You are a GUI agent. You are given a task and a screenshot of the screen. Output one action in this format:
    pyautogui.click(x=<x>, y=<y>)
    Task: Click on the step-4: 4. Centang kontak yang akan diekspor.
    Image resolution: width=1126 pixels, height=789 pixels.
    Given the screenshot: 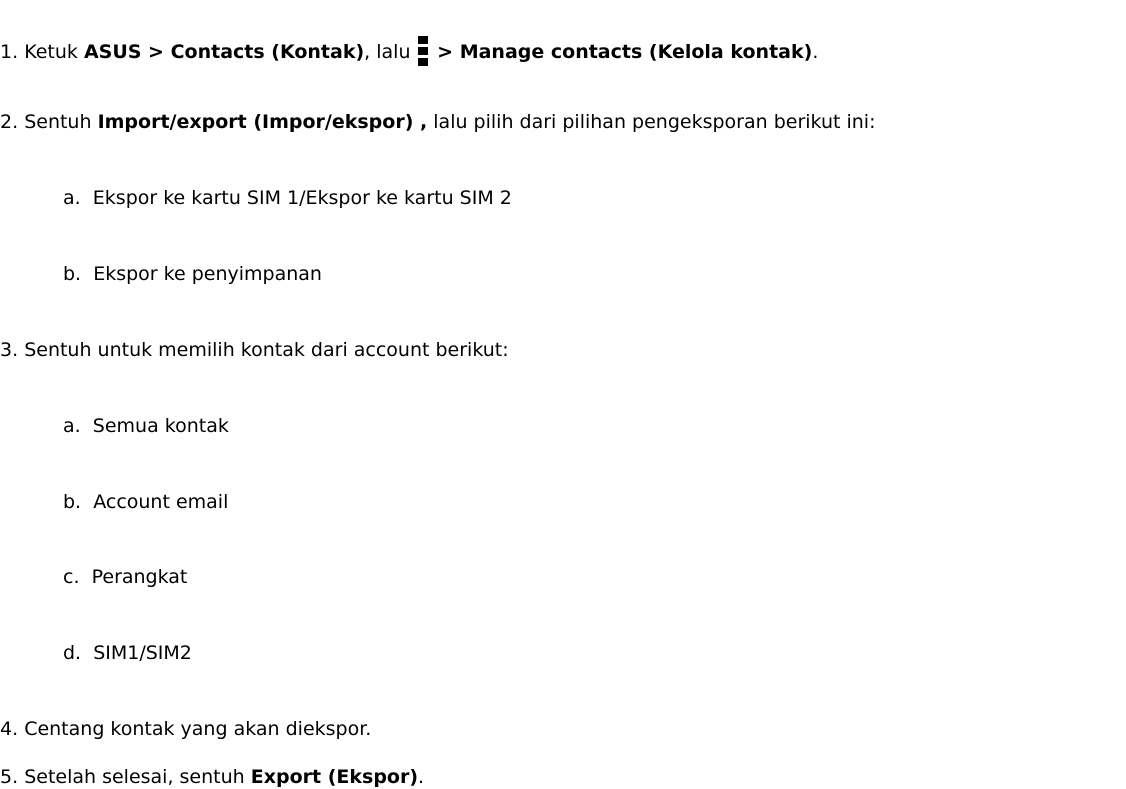 What is the action you would take?
    pyautogui.click(x=185, y=729)
    